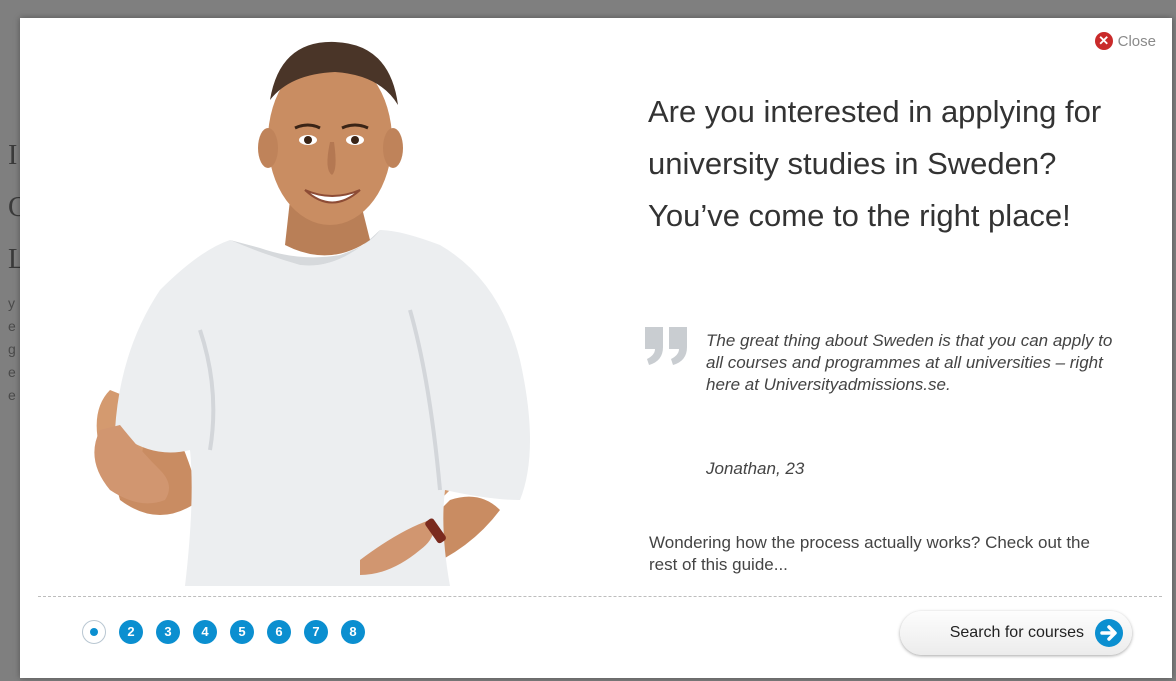  Describe the element at coordinates (131, 632) in the screenshot. I see `pager-dot-2: 2` at that location.